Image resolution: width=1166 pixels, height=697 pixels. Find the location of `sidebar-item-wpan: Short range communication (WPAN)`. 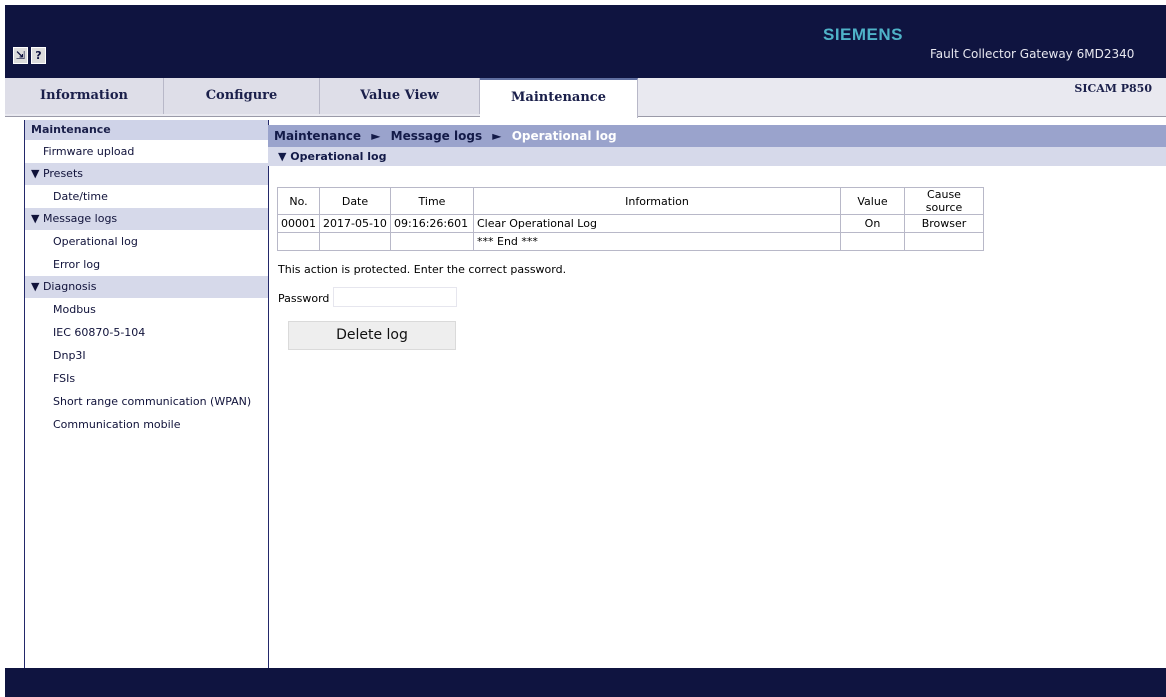

sidebar-item-wpan: Short range communication (WPAN) is located at coordinates (146, 401).